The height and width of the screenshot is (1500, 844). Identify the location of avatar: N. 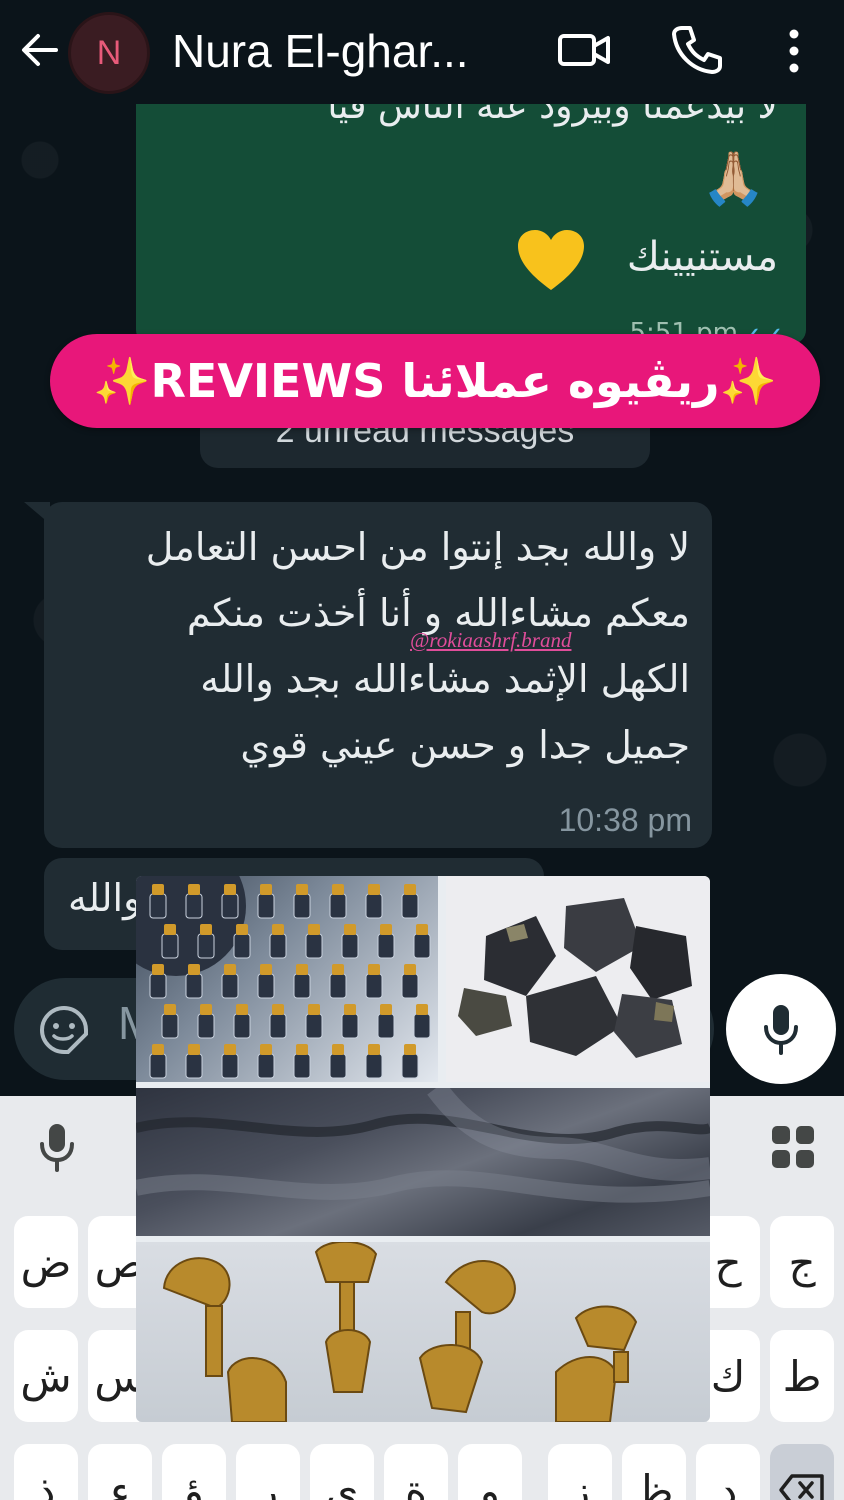
(109, 53).